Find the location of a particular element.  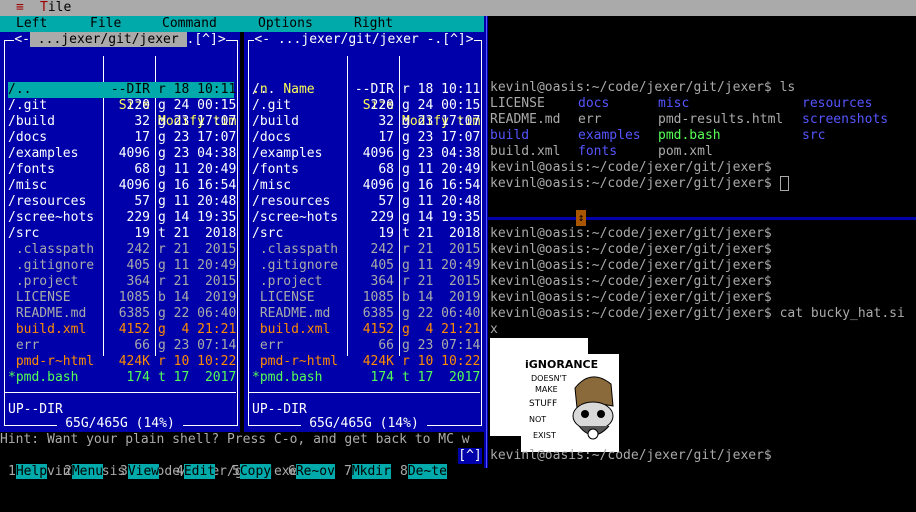

fkey-help: 1Help is located at coordinates (28, 472).